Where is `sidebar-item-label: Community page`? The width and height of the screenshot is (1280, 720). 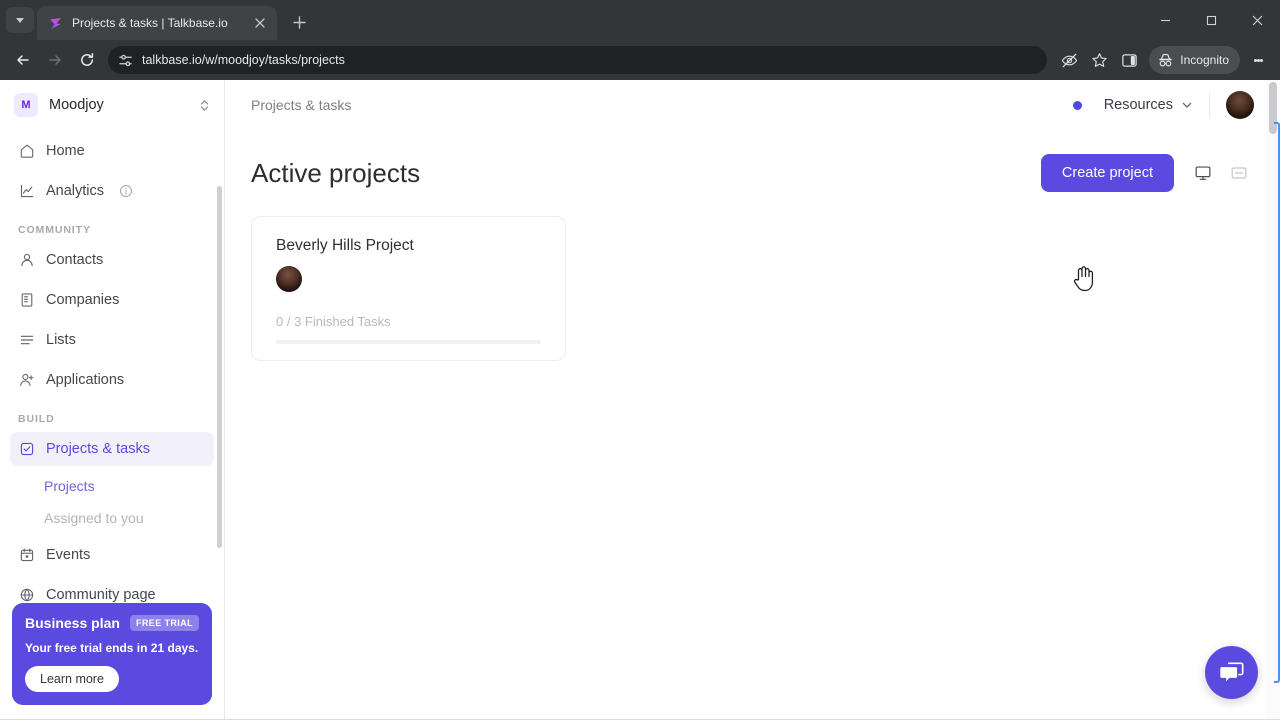
sidebar-item-label: Community page is located at coordinates (101, 595).